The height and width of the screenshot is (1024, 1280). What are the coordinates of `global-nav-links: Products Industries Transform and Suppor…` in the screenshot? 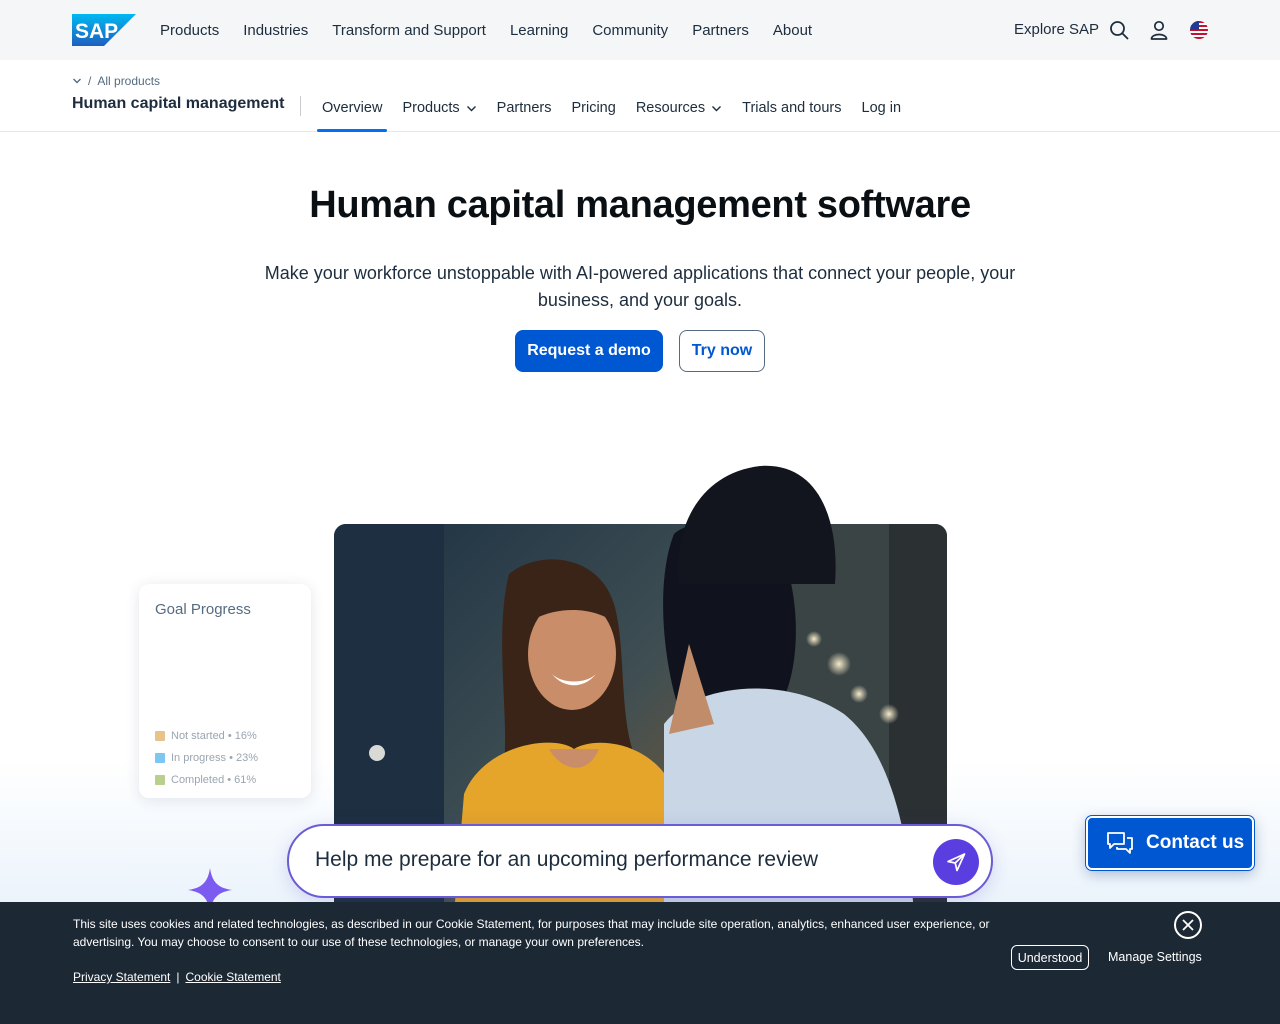 It's located at (486, 30).